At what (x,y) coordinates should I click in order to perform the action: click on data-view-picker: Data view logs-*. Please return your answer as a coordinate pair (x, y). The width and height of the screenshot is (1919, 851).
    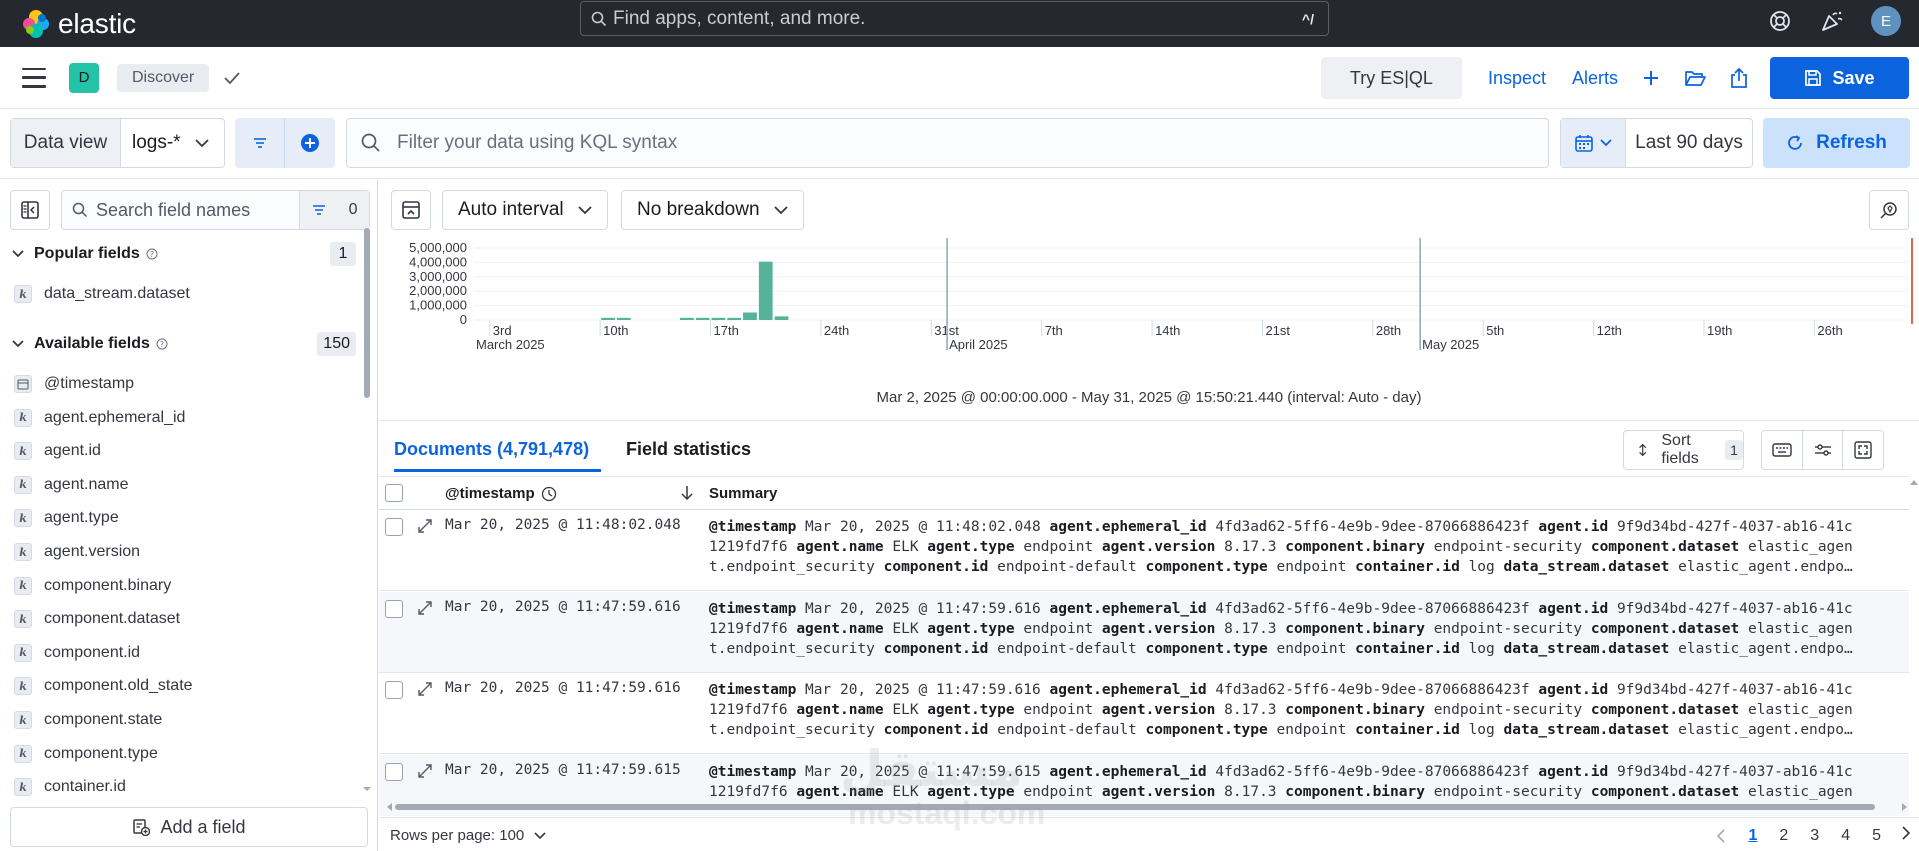
    Looking at the image, I should click on (117, 143).